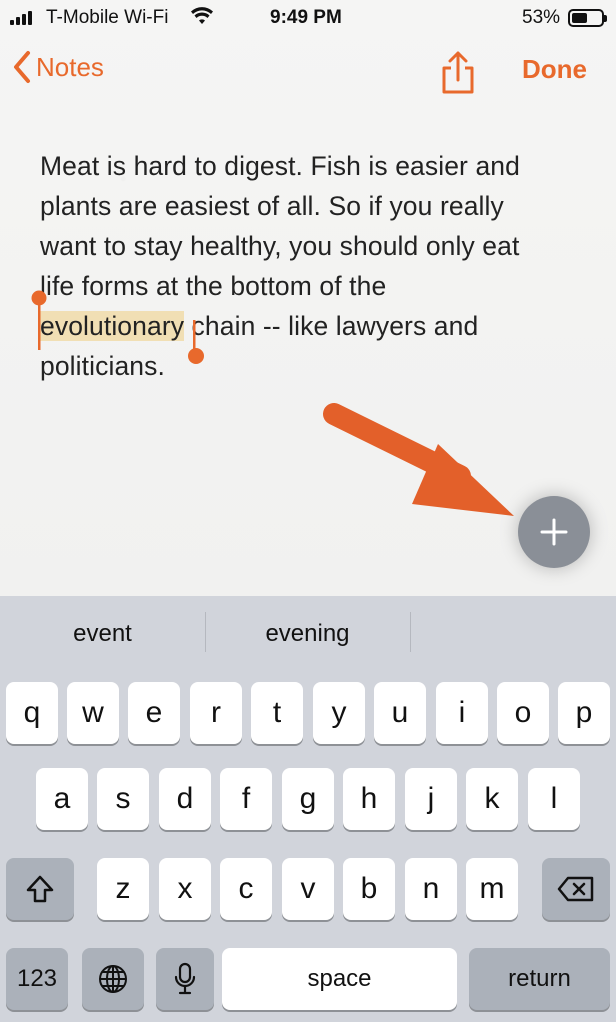  I want to click on back-button: Notes, so click(58, 67).